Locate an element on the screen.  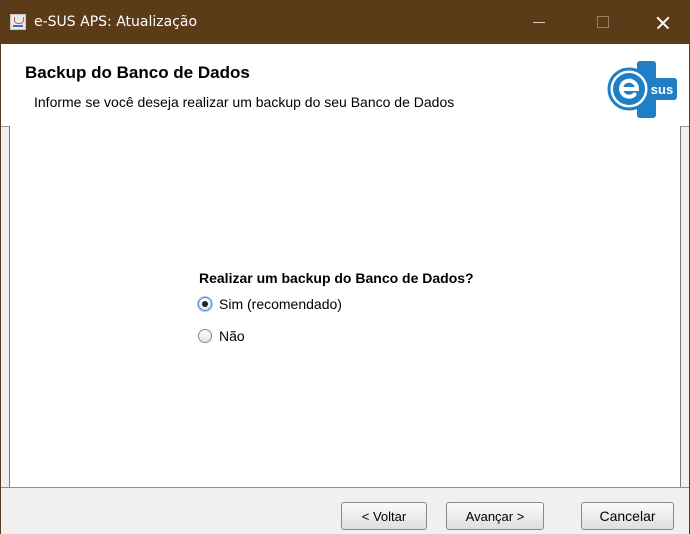
next-button: Avançar > is located at coordinates (495, 516).